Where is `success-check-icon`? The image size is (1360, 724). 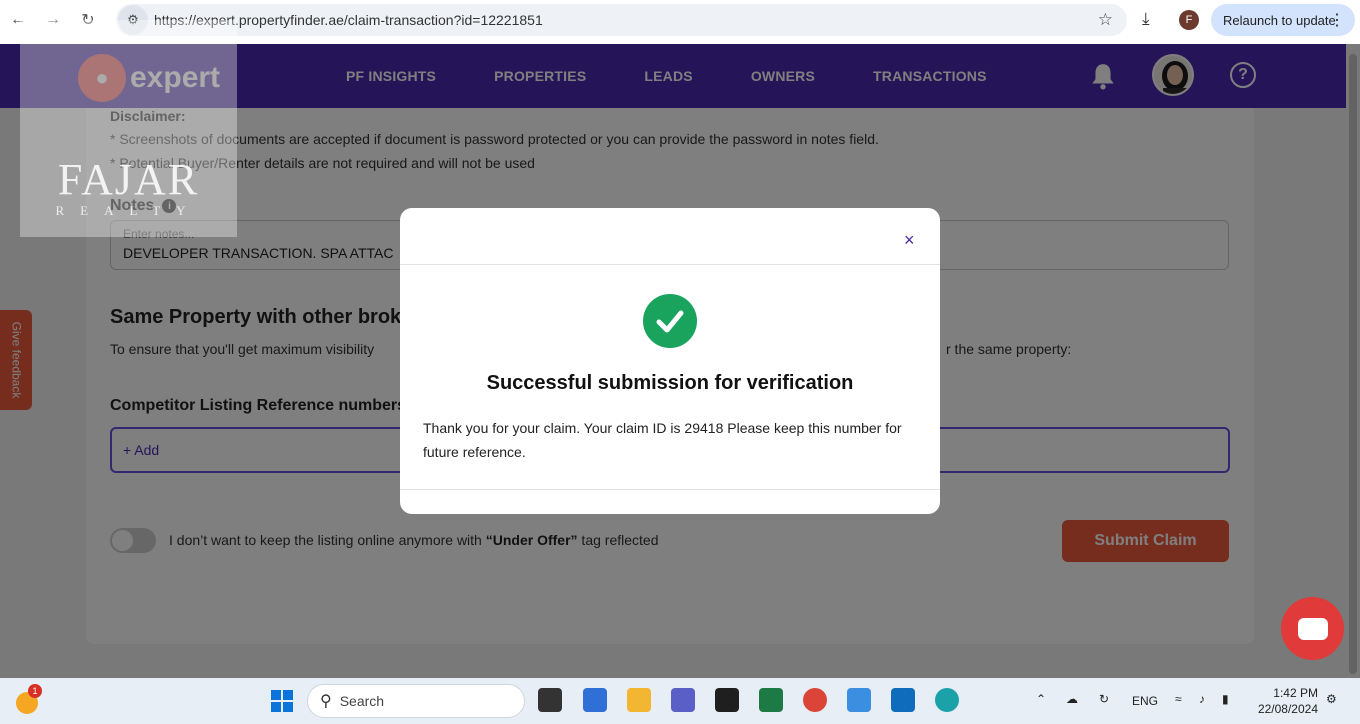 success-check-icon is located at coordinates (670, 321).